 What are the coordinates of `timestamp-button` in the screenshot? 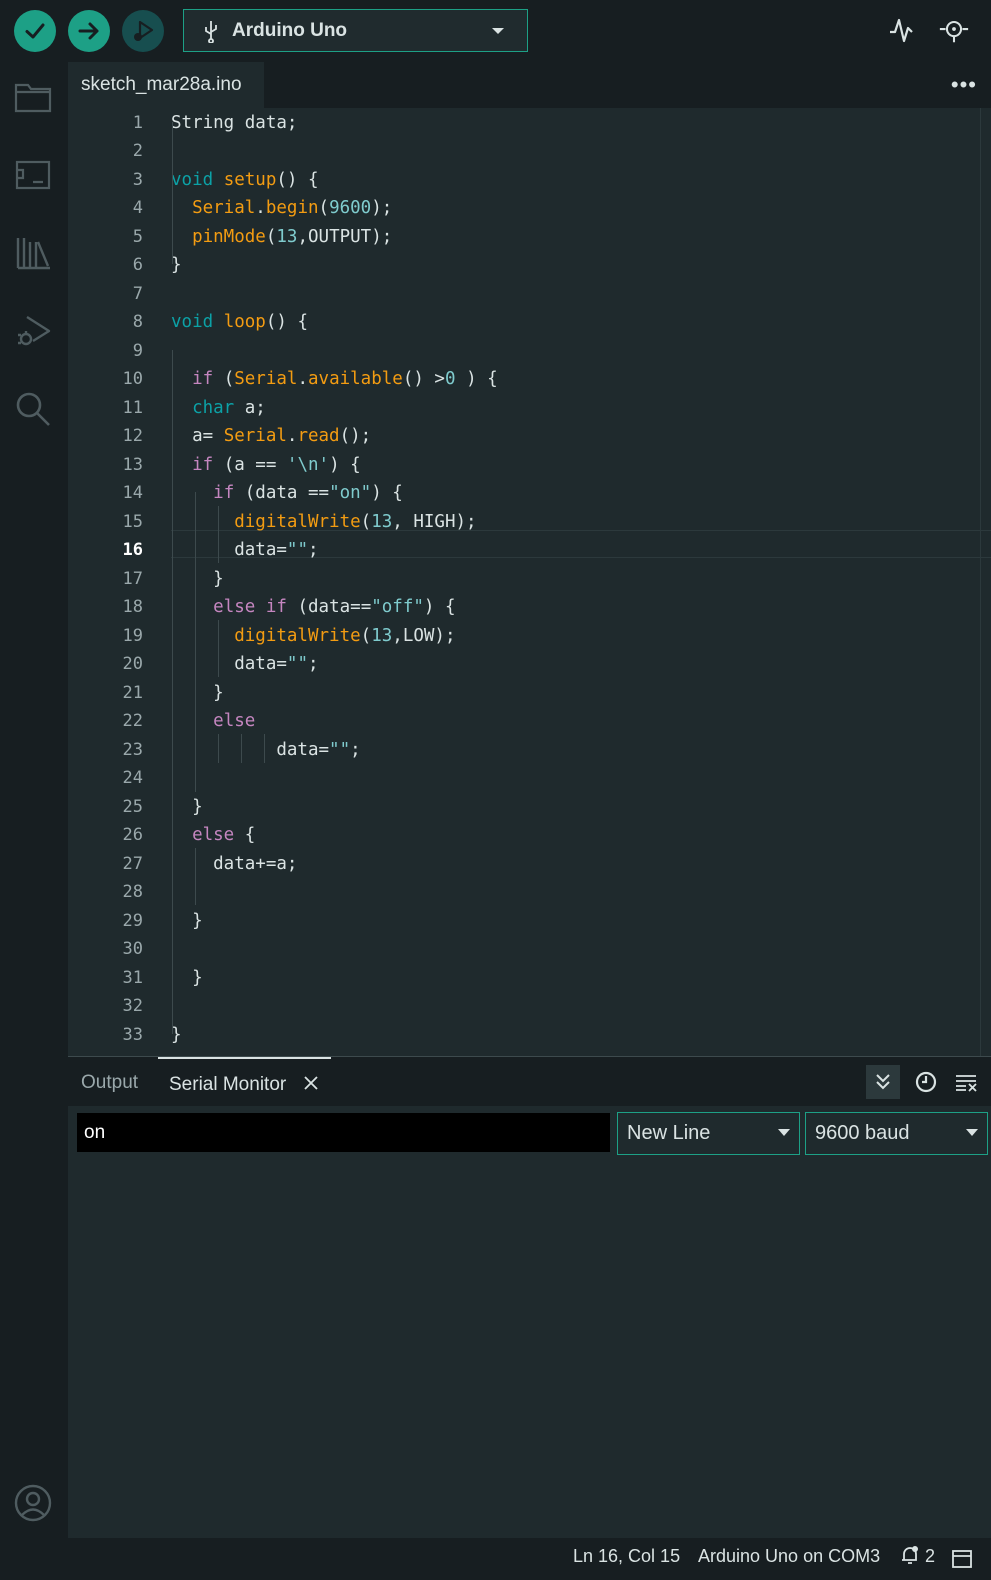 It's located at (926, 1082).